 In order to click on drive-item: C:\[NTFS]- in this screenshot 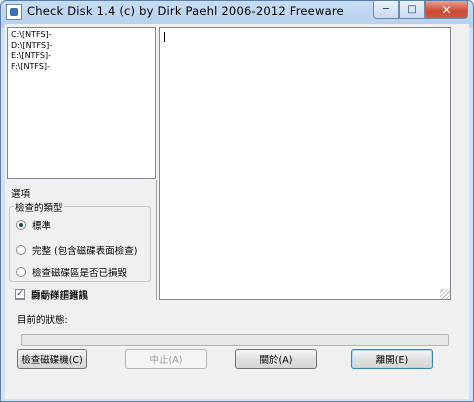, I will do `click(81, 35)`.